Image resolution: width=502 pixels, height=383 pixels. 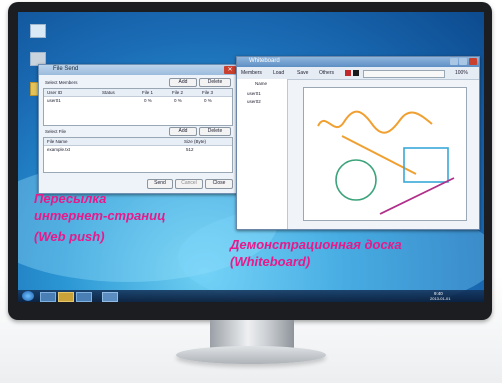 I want to click on col-user-id: User ID, so click(x=55, y=92).